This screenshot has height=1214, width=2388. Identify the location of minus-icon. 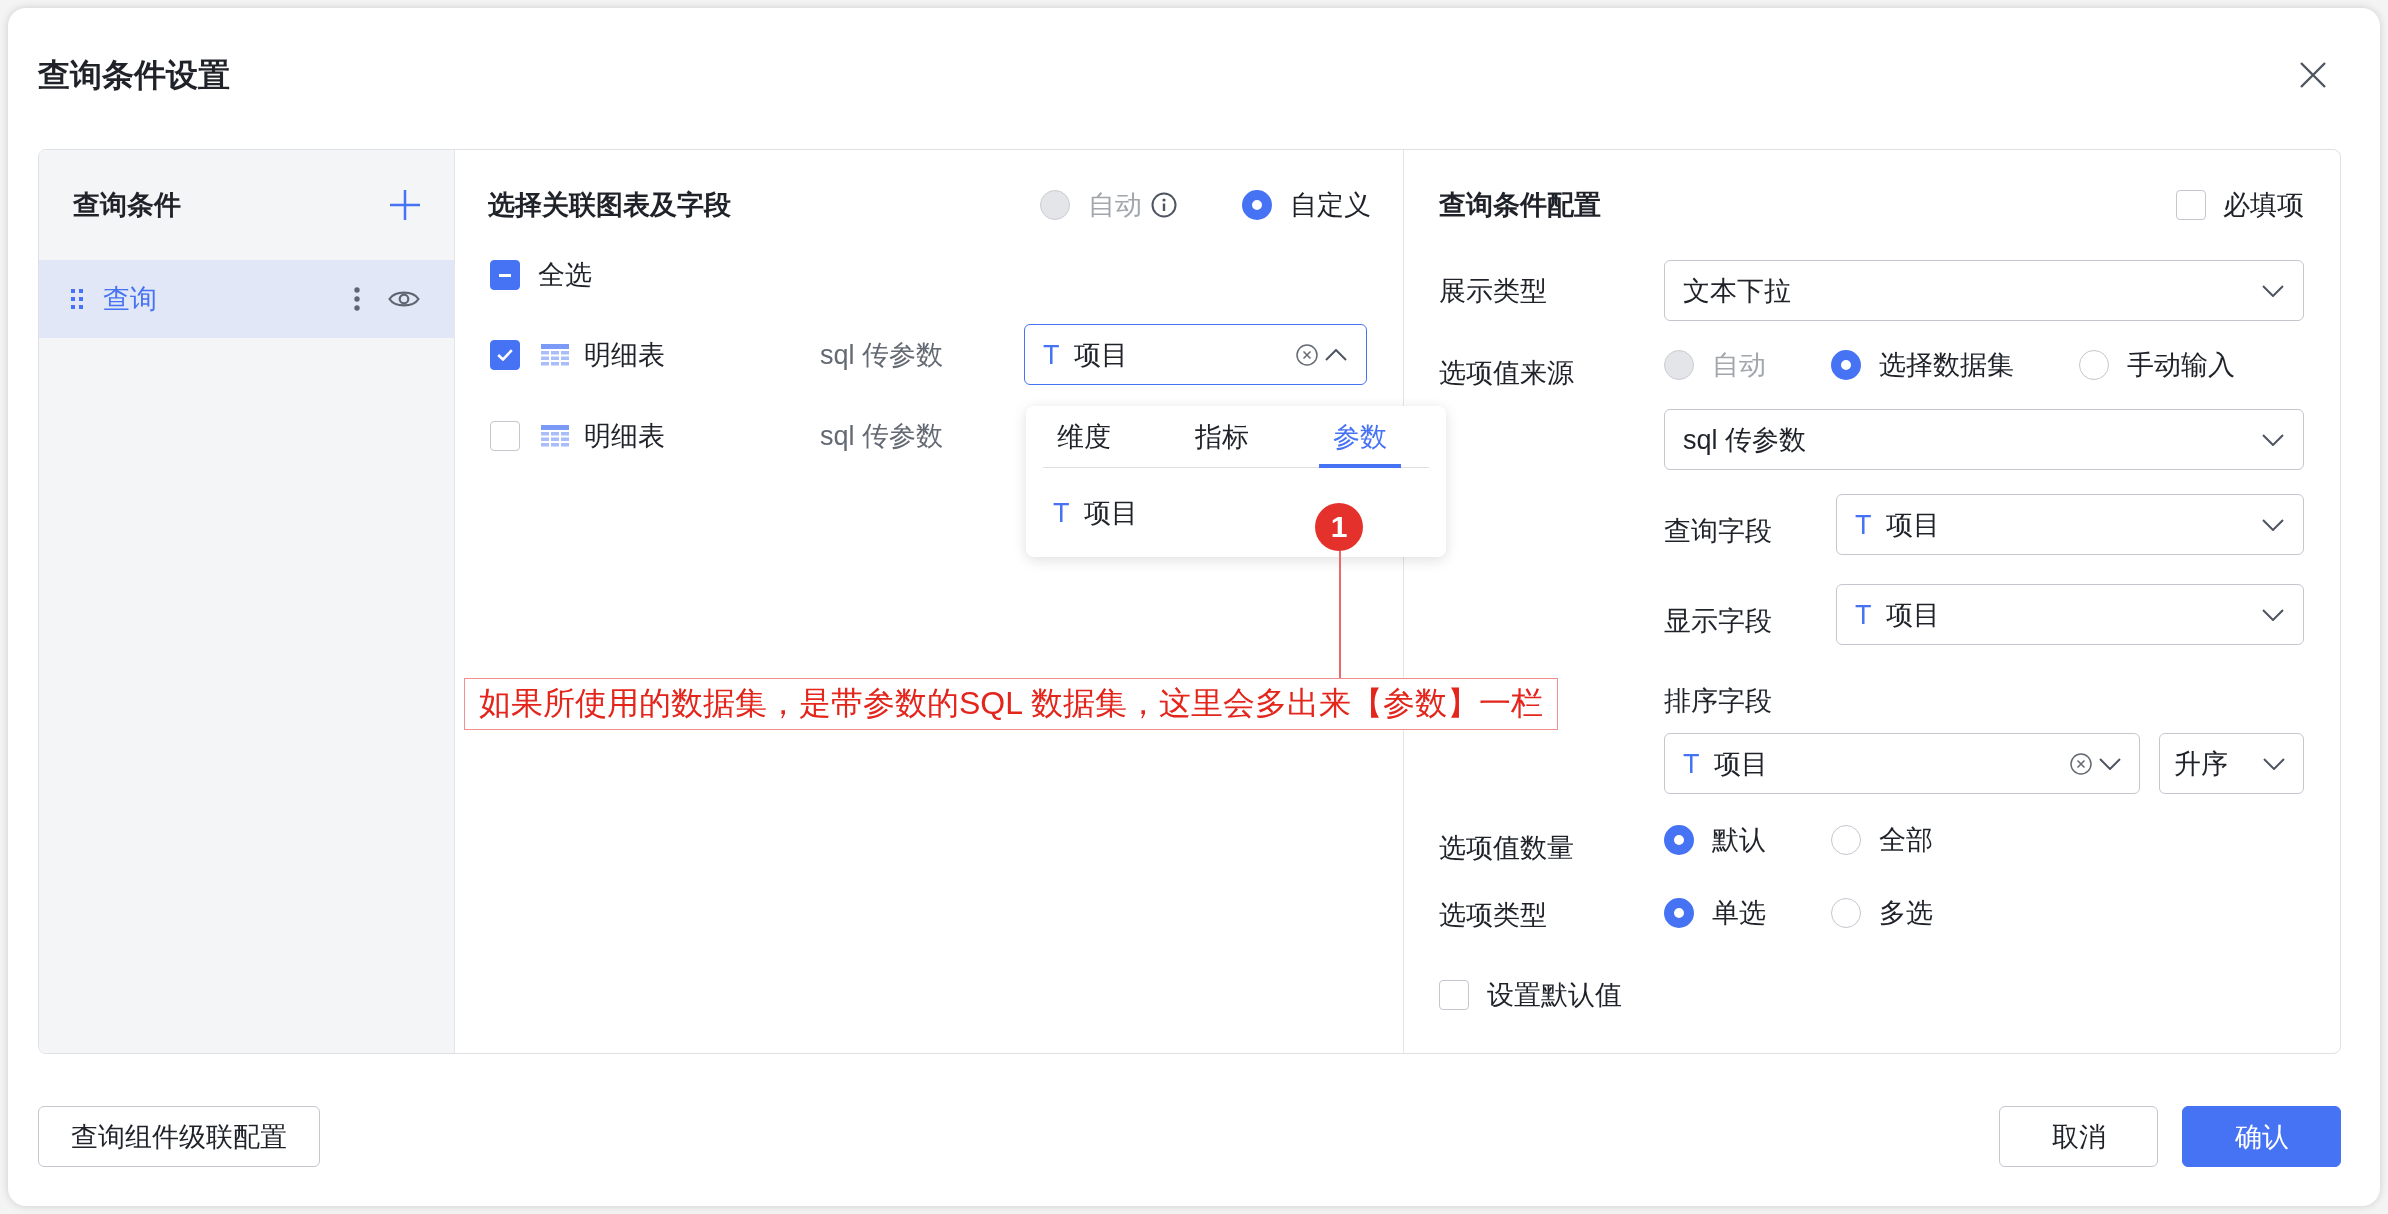
(505, 275).